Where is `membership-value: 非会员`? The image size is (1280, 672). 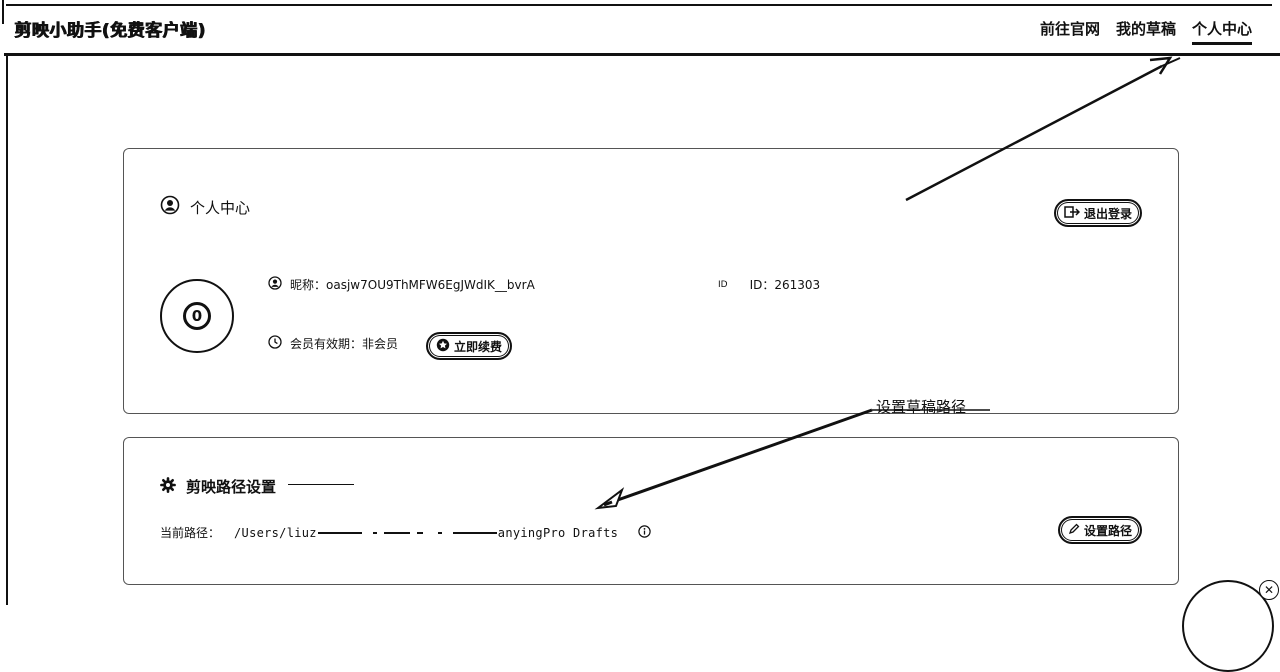
membership-value: 非会员 is located at coordinates (380, 344).